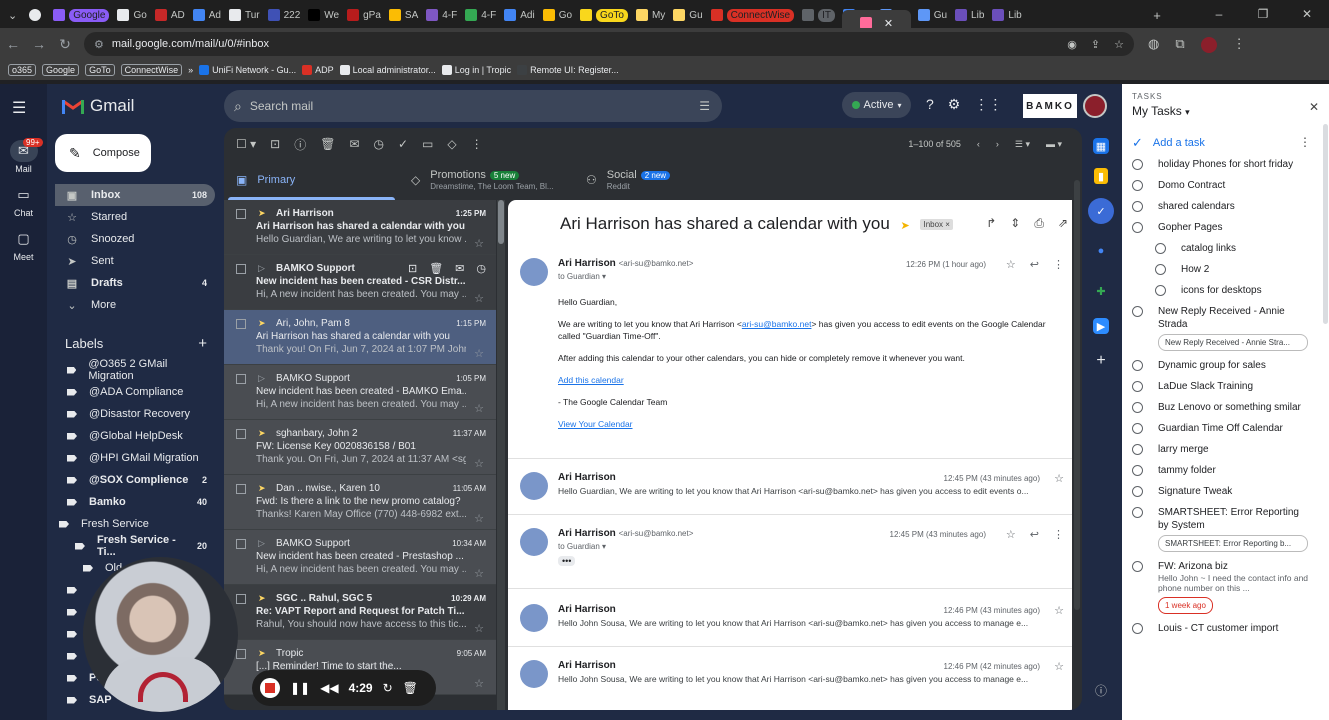 This screenshot has height=720, width=1329. Describe the element at coordinates (582, 546) in the screenshot. I see `recipient-toggle: to Guardian ▾` at that location.